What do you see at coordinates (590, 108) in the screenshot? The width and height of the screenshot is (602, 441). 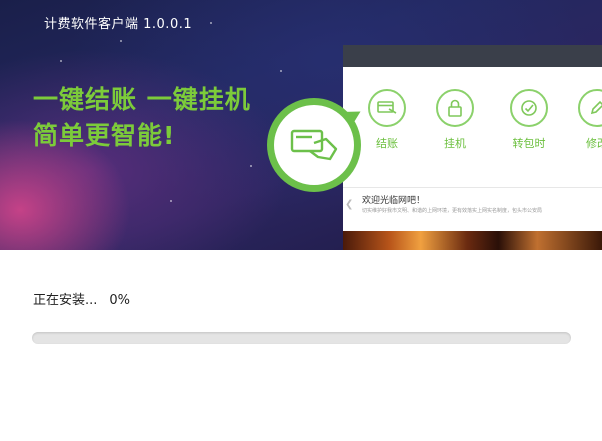 I see `edit-icon` at bounding box center [590, 108].